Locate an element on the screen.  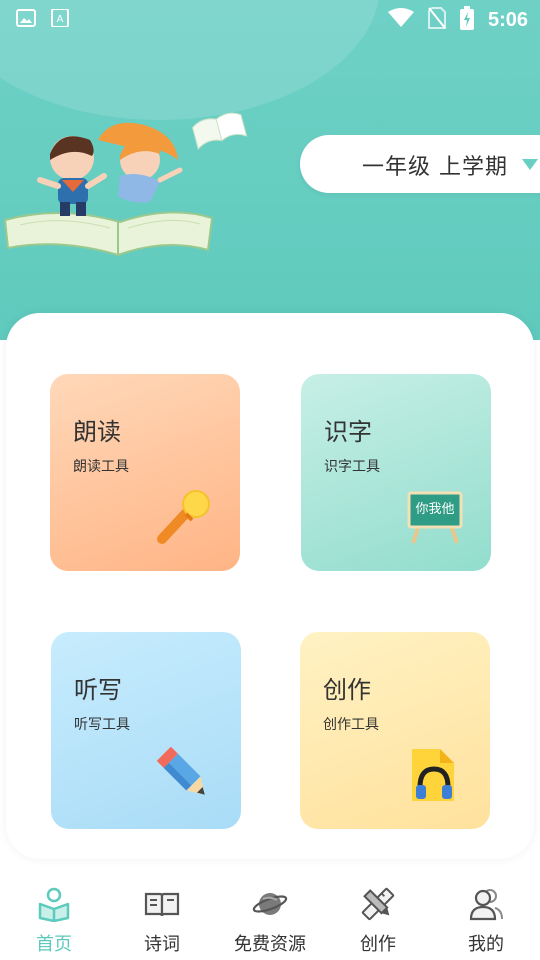
tool-title: 朗读 is located at coordinates (97, 432).